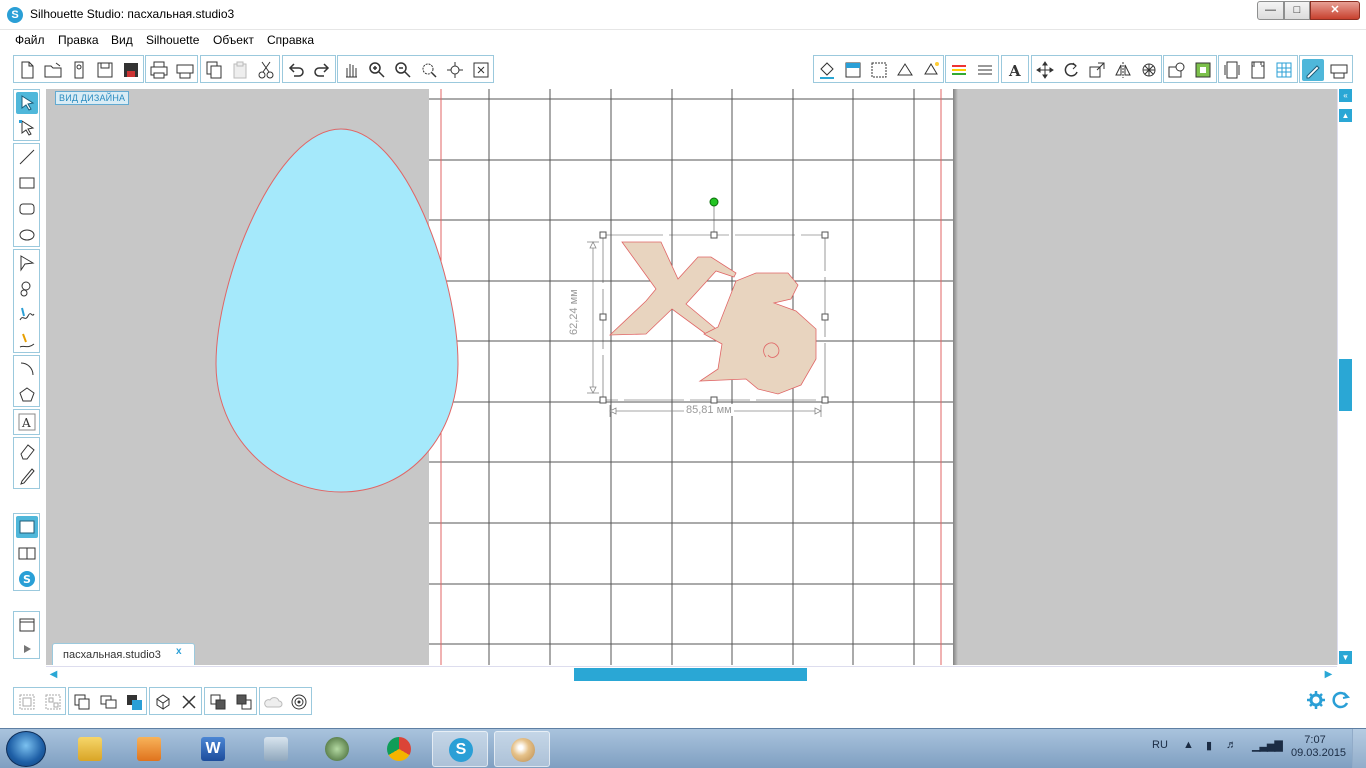 This screenshot has width=1366, height=768. What do you see at coordinates (122, 40) in the screenshot?
I see `menu-view: Вид` at bounding box center [122, 40].